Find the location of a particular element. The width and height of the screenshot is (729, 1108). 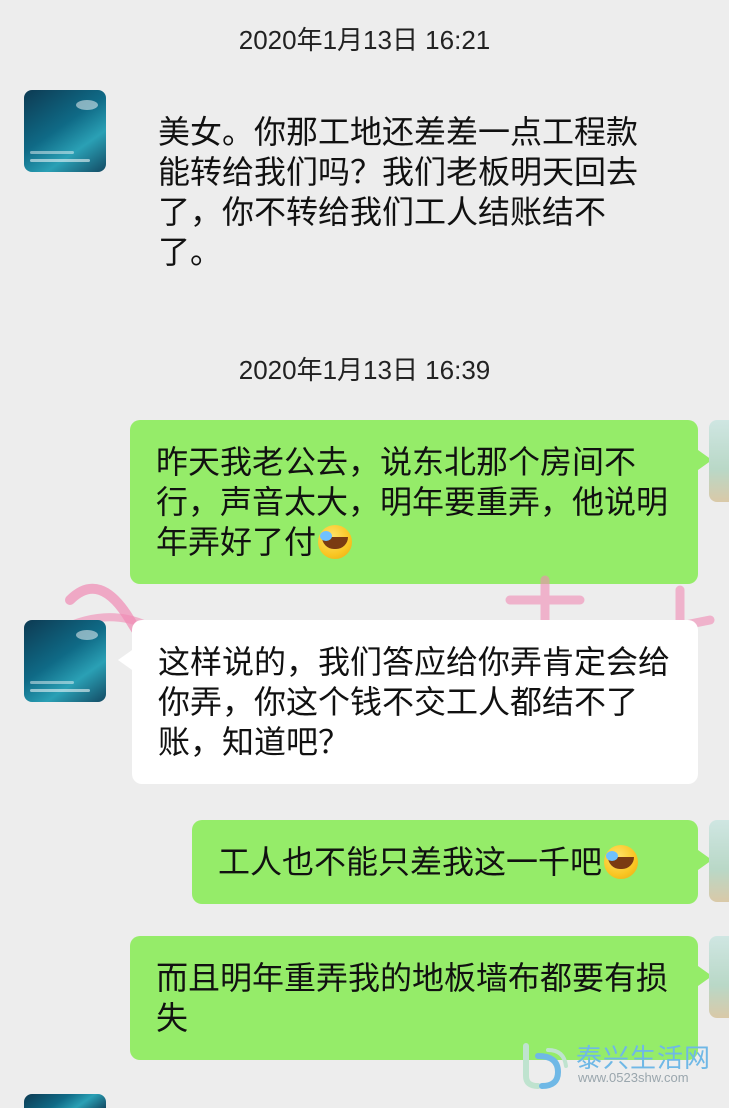

message-text: 昨天我老公去，说东北那个房间不行，声音太大，明年要重弄，他说明年弄好了付 is located at coordinates (412, 502).